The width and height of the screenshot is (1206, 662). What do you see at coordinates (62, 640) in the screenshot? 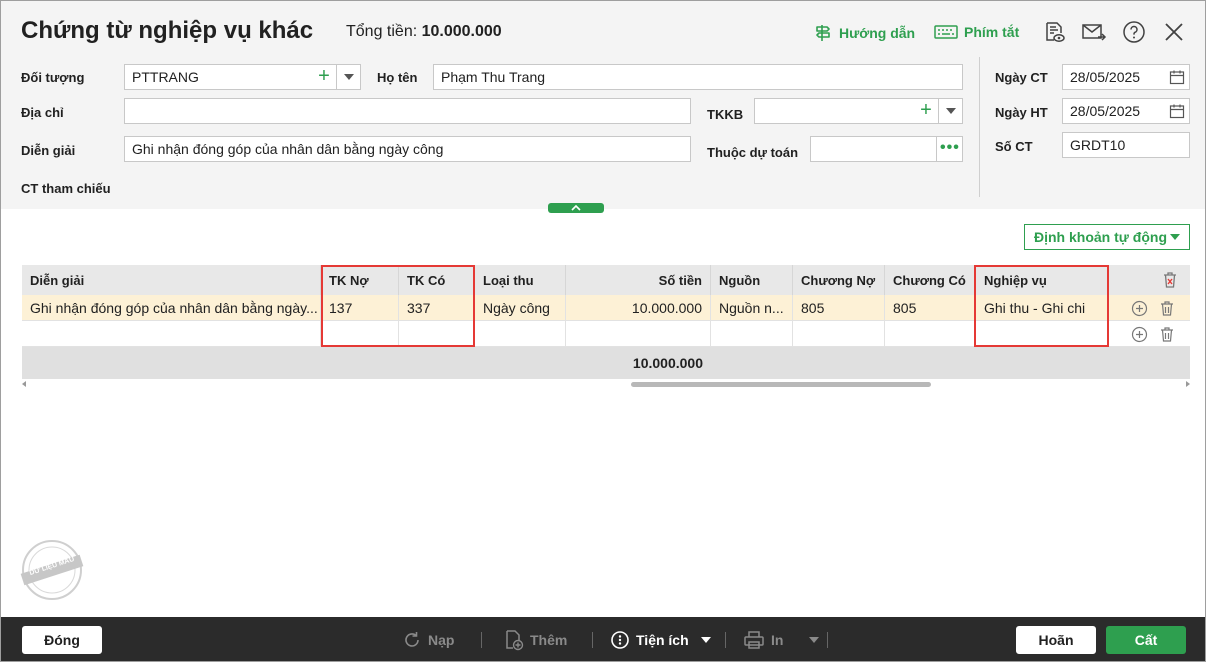
I see `close-button: Đóng` at bounding box center [62, 640].